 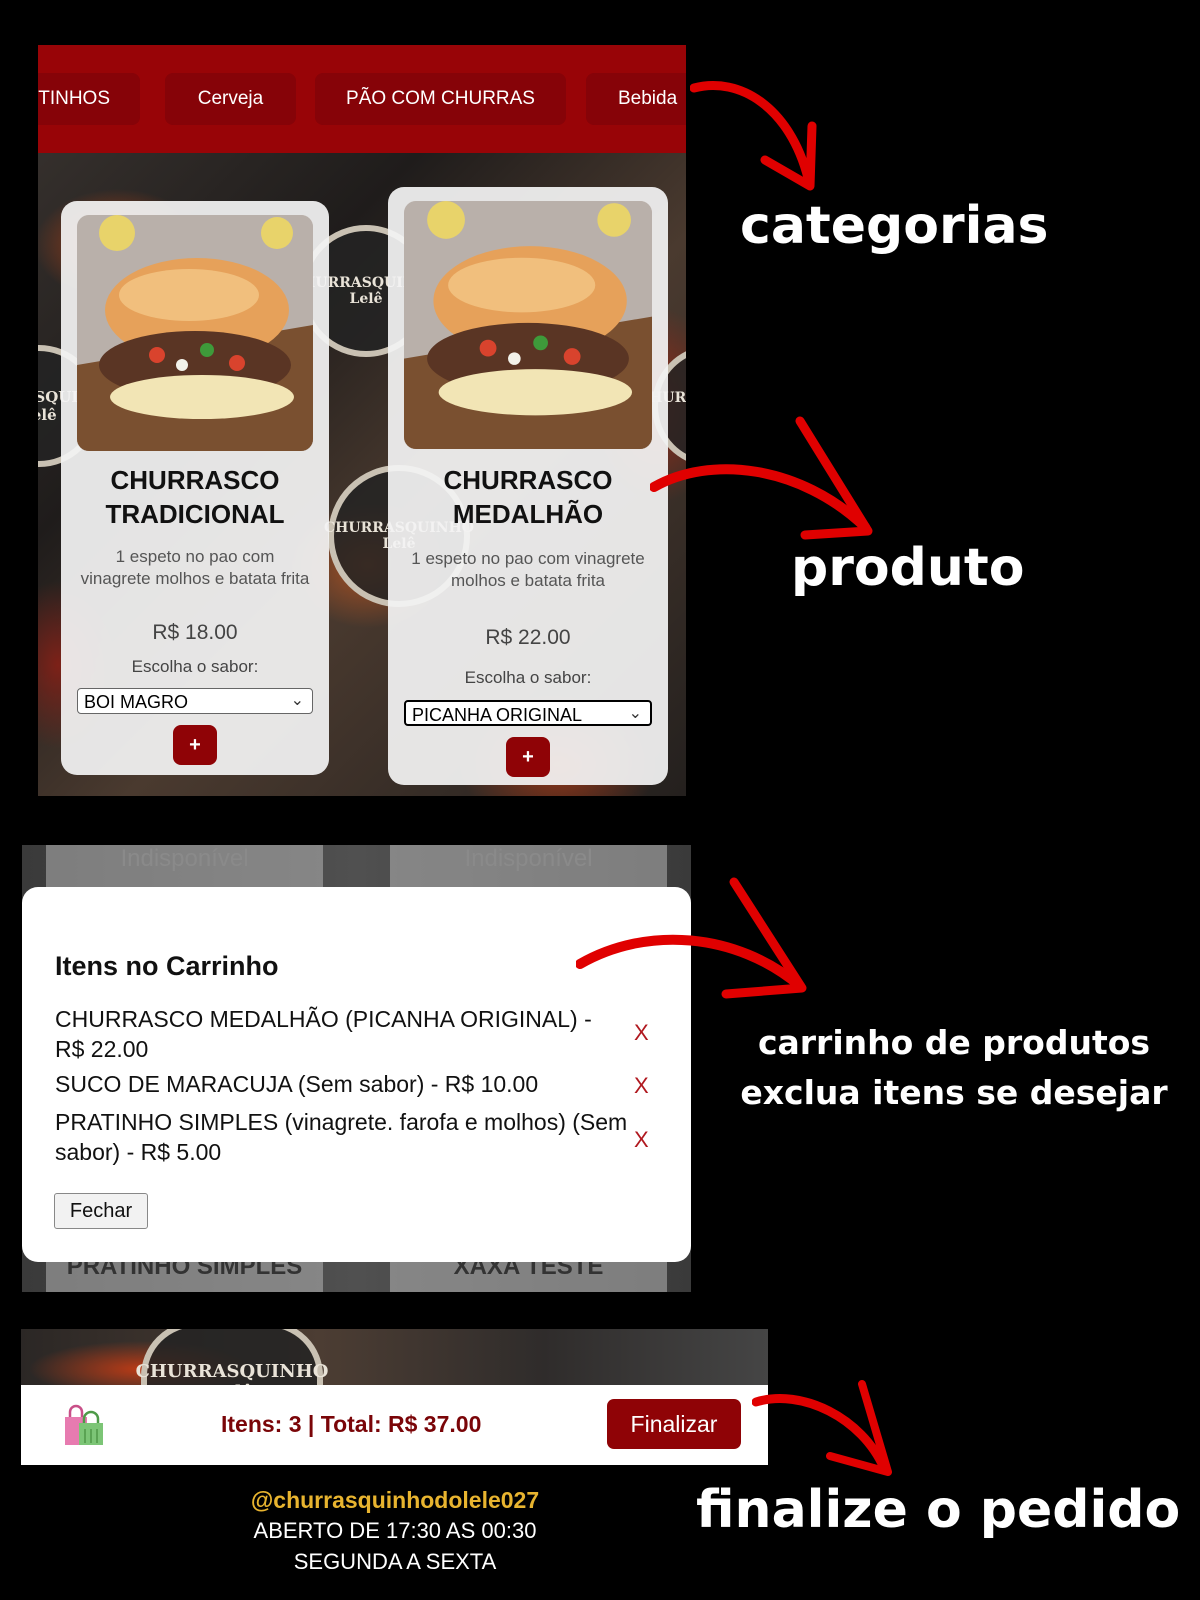 What do you see at coordinates (167, 966) in the screenshot?
I see `cart-title: Itens no Carrinho` at bounding box center [167, 966].